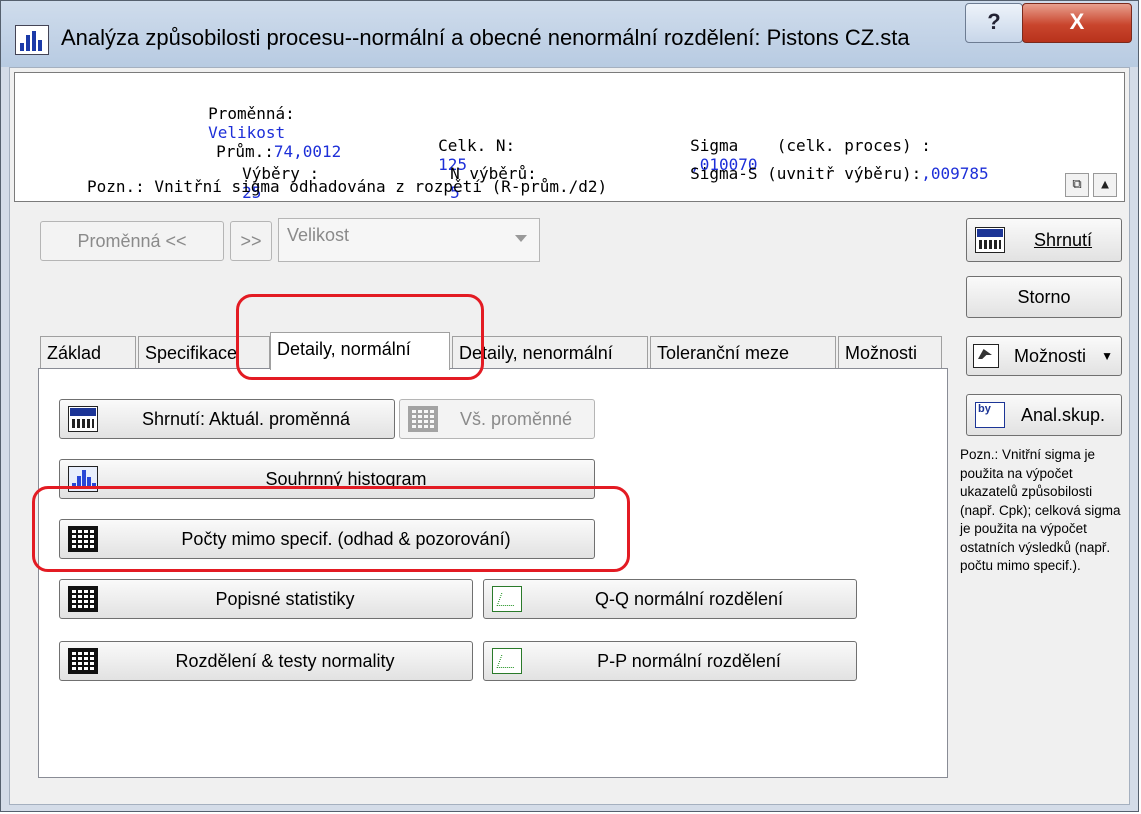  I want to click on qq-plot-icon, so click(507, 599).